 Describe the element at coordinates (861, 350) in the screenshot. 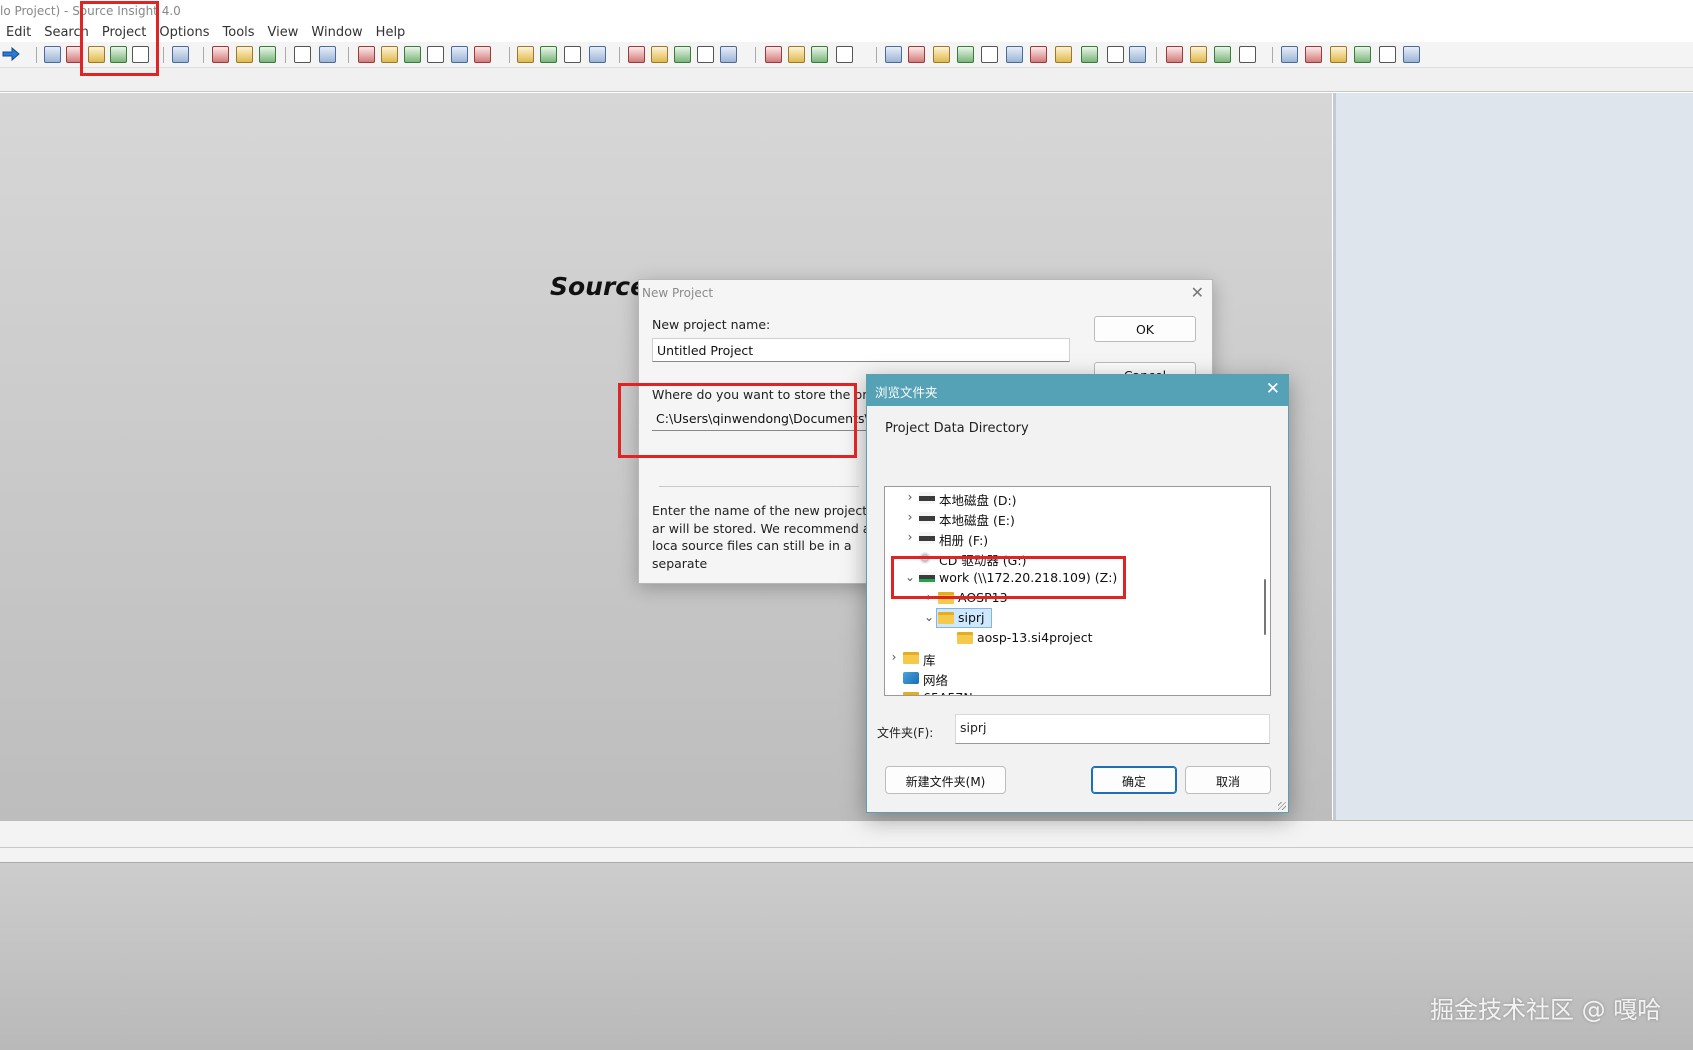

I see `project-name-input: Untitled Project` at that location.